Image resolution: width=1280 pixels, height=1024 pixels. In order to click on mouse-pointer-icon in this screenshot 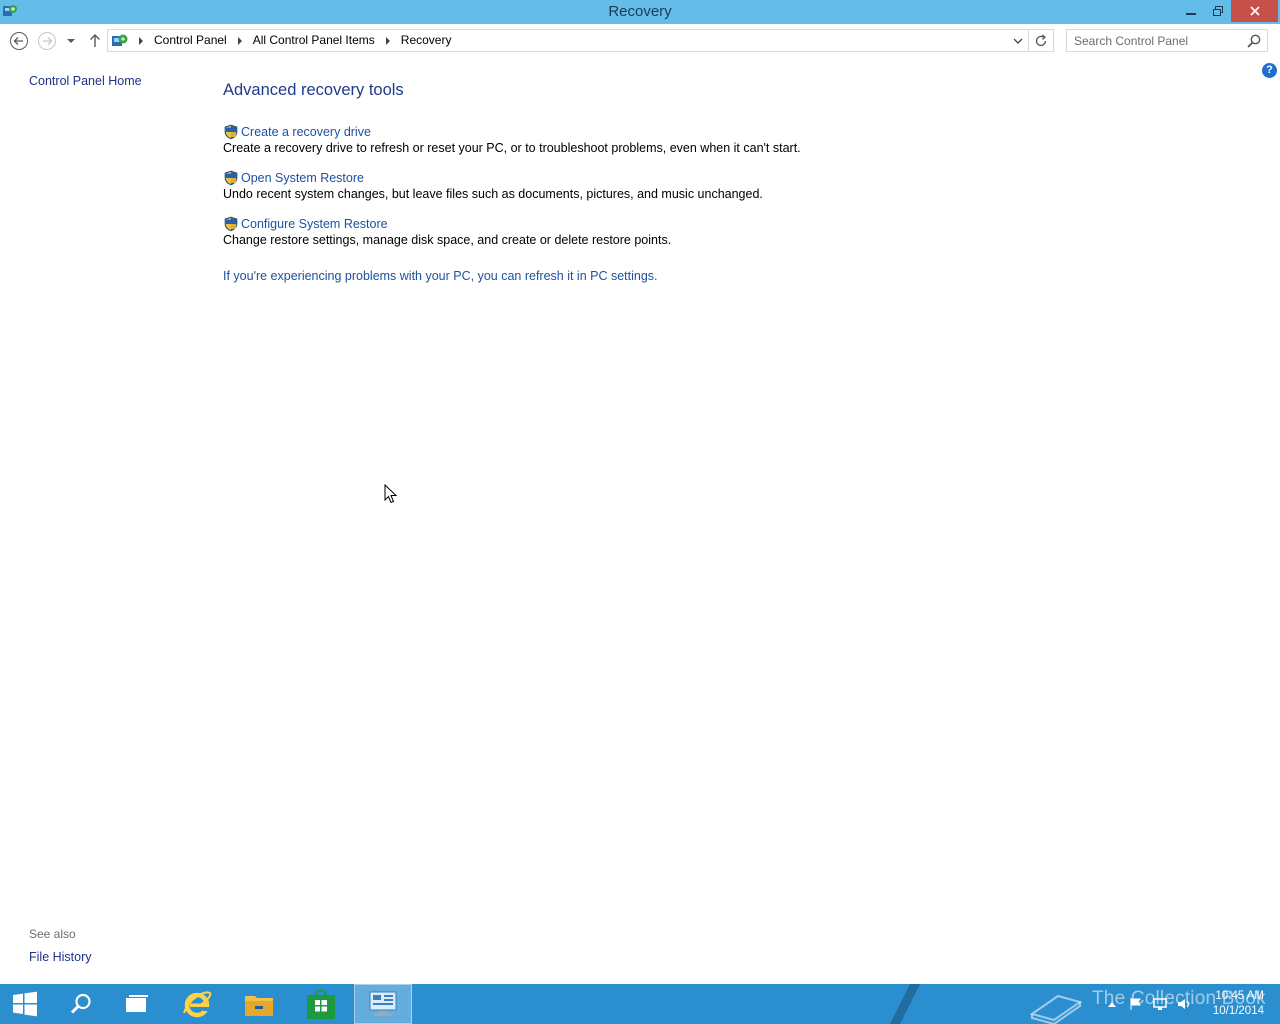, I will do `click(391, 494)`.